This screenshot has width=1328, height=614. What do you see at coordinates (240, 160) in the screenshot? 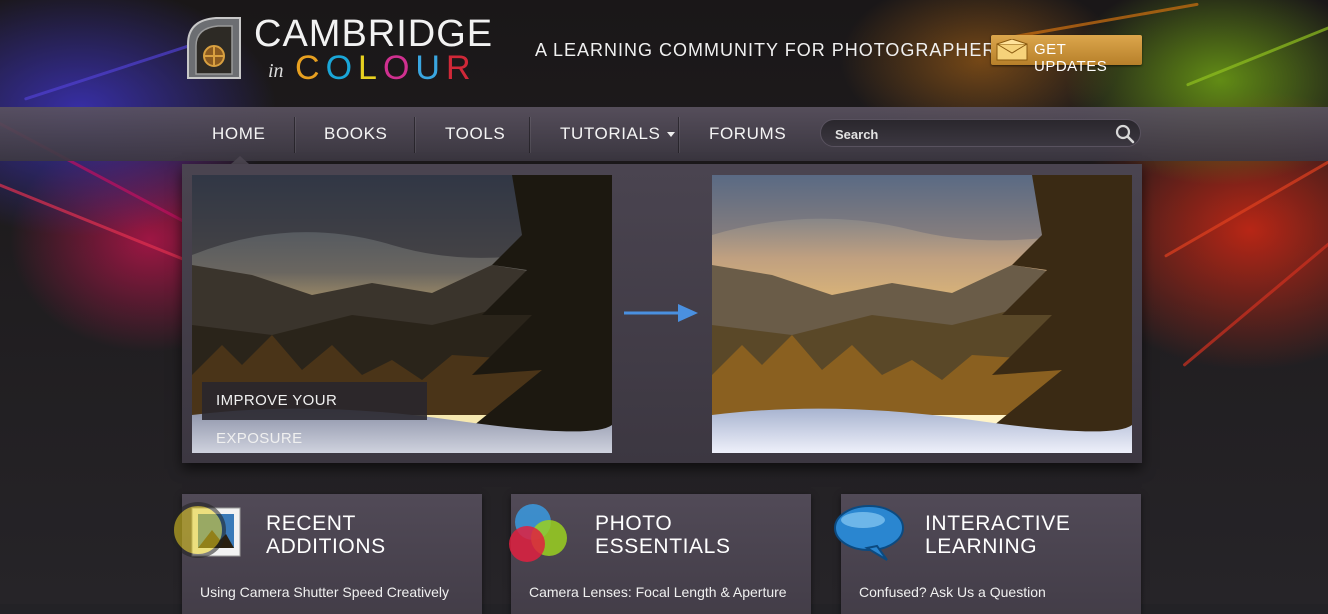
I see `active-nav-pointer` at bounding box center [240, 160].